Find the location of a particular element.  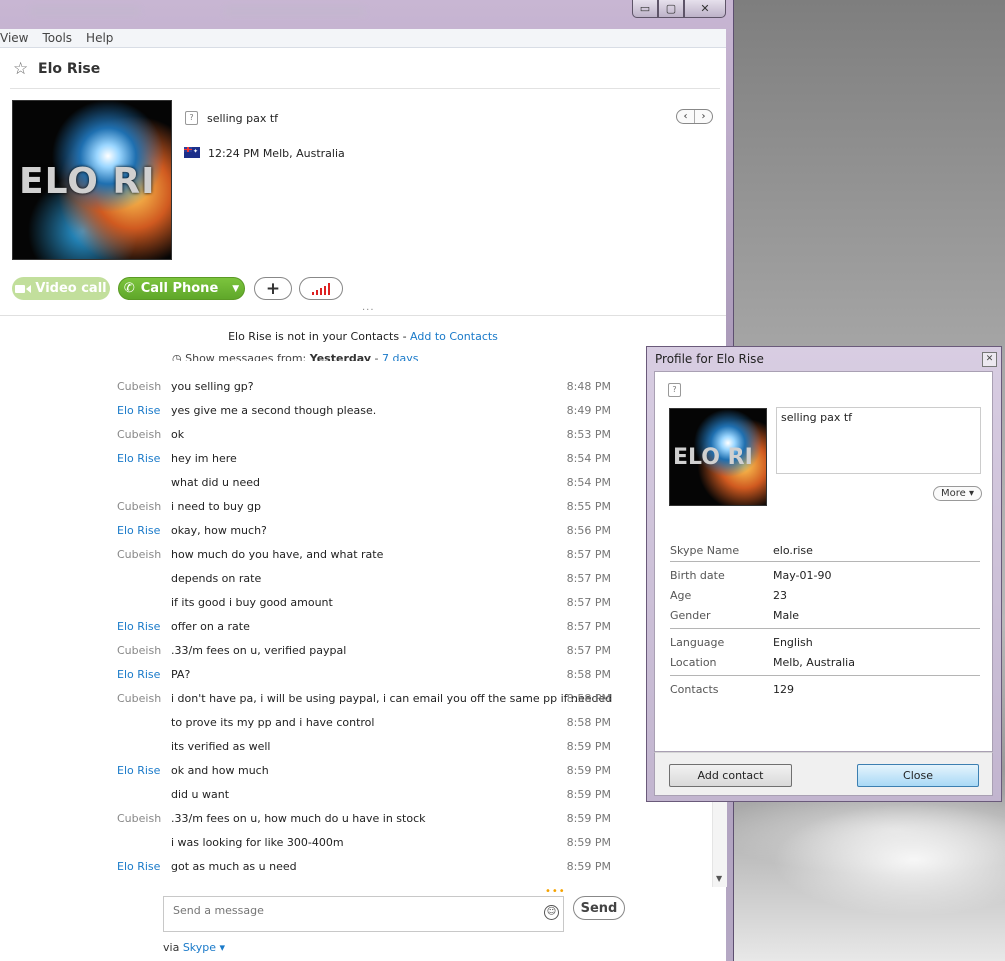

more-button: More ▾ is located at coordinates (957, 493).